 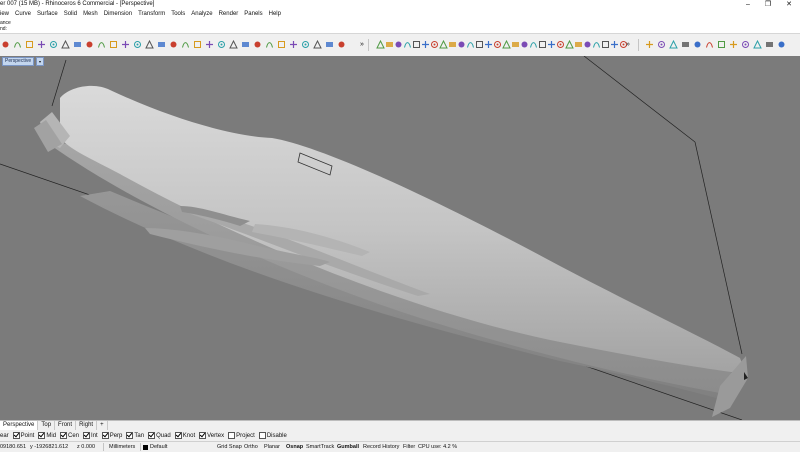 What do you see at coordinates (745, 44) in the screenshot?
I see `history-icon` at bounding box center [745, 44].